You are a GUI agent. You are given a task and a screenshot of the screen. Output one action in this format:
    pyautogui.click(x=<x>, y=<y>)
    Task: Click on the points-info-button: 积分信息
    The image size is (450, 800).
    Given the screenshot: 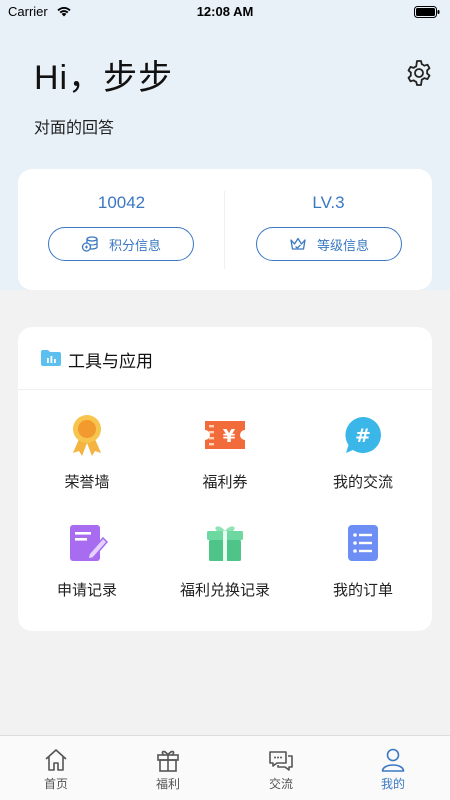 What is the action you would take?
    pyautogui.click(x=121, y=244)
    